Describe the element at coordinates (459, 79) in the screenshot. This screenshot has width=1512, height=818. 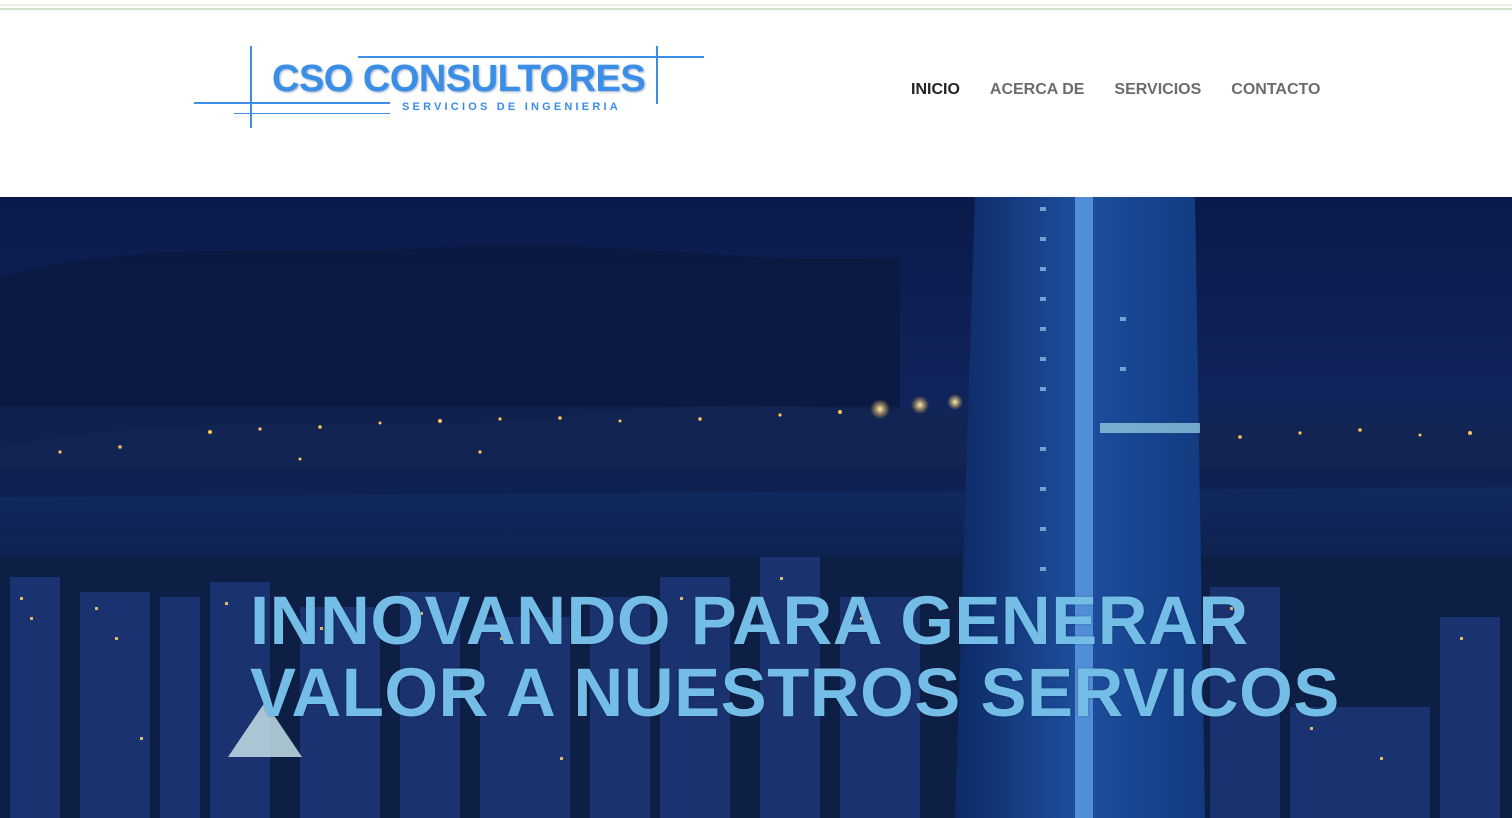
I see `logo-title: CSO CONSULTORES` at that location.